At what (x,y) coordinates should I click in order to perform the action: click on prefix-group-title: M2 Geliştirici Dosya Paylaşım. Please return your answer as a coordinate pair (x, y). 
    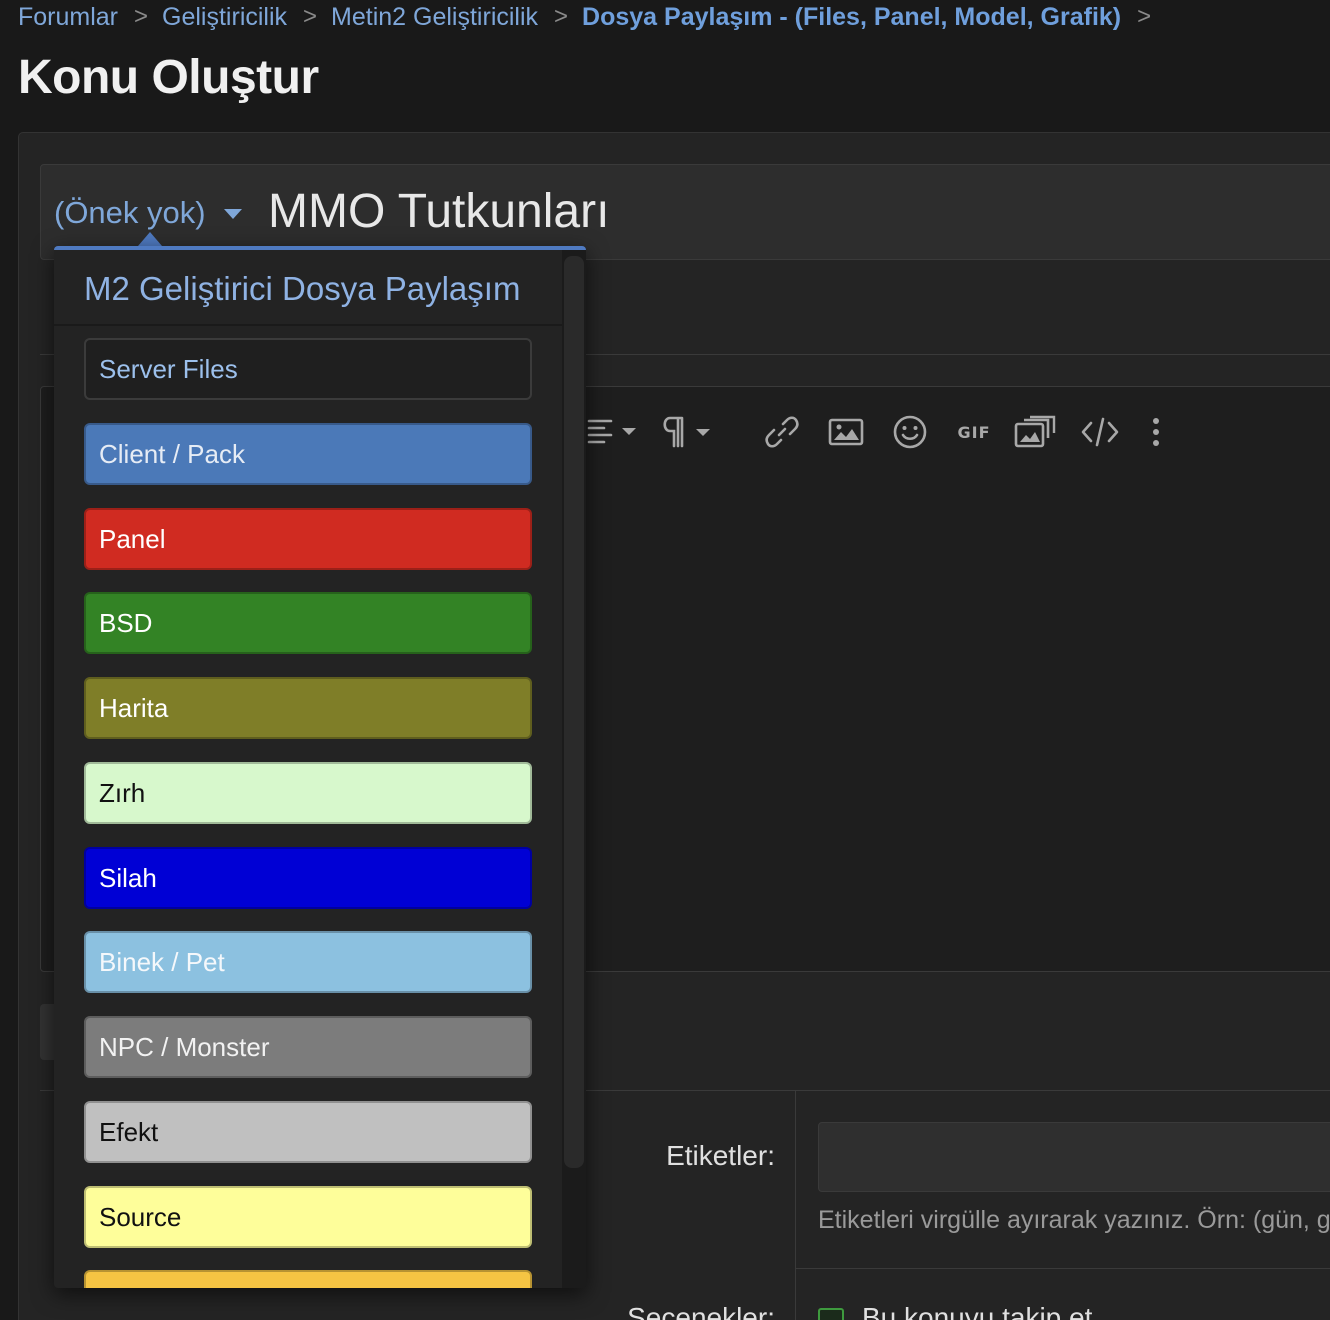
    Looking at the image, I should click on (302, 288).